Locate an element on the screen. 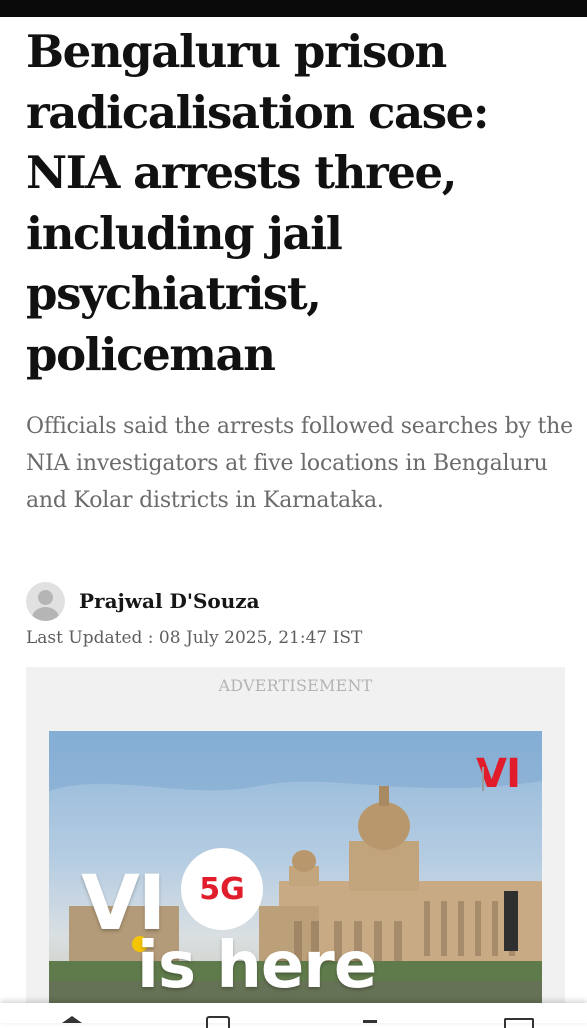  last-updated-timestamp: Last Updated : 08 July 2025, 21:47 IST is located at coordinates (194, 638).